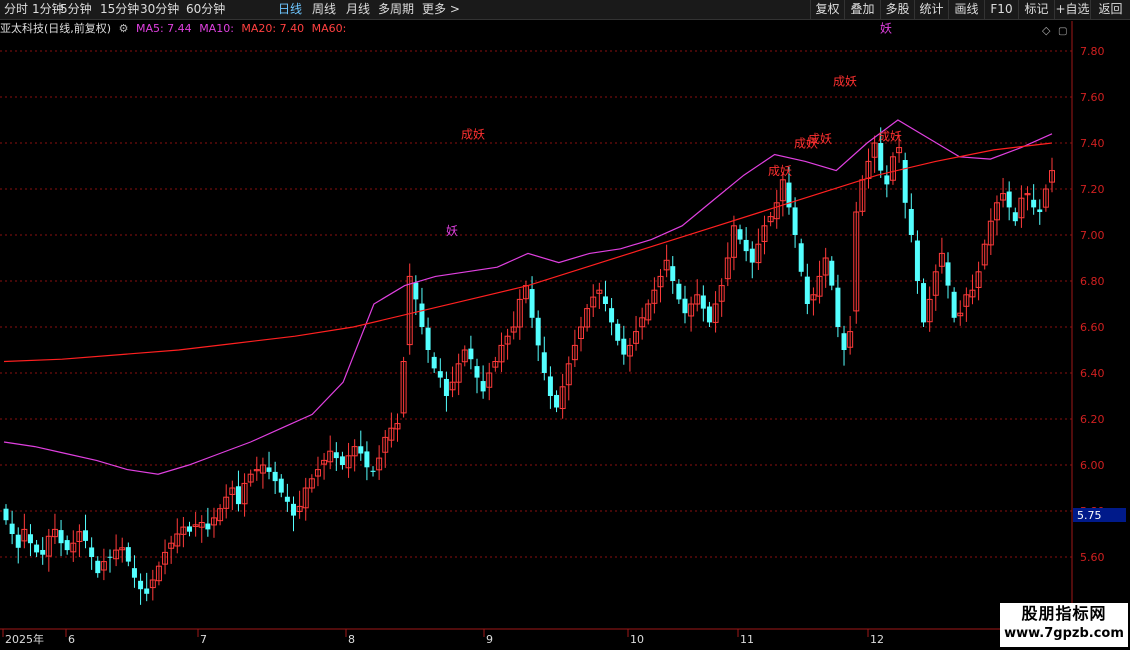 This screenshot has width=1130, height=650. Describe the element at coordinates (931, 10) in the screenshot. I see `toolbar-button-3: 统计` at that location.